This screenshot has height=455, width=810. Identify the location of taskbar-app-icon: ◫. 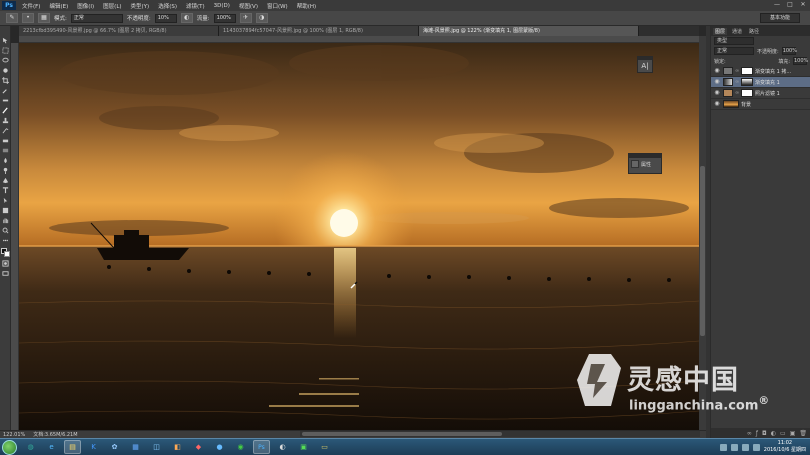
(156, 447).